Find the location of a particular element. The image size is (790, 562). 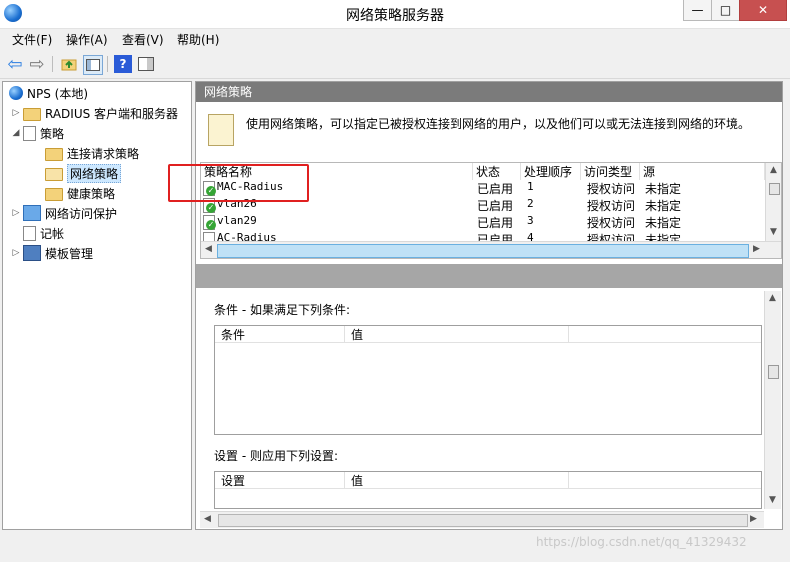

tree-label: 连接请求策略 is located at coordinates (103, 153).